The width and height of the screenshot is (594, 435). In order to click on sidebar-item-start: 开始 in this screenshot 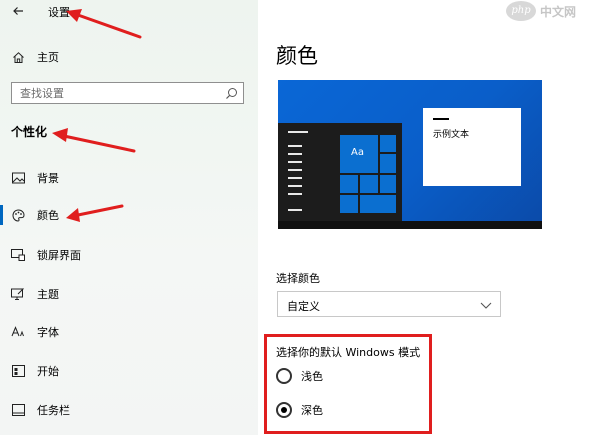, I will do `click(129, 371)`.